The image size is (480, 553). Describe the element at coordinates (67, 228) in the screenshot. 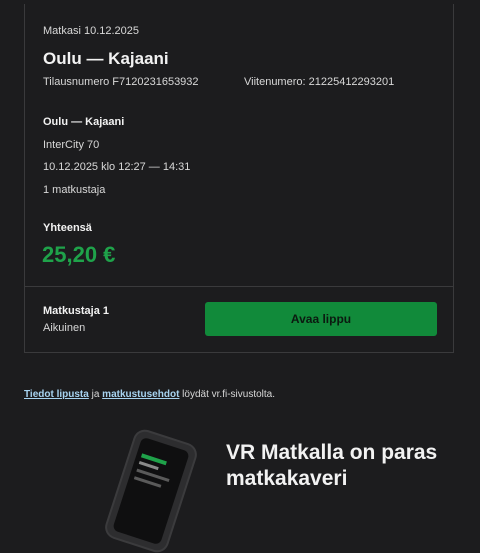

I see `total-label: Yhteensä` at that location.